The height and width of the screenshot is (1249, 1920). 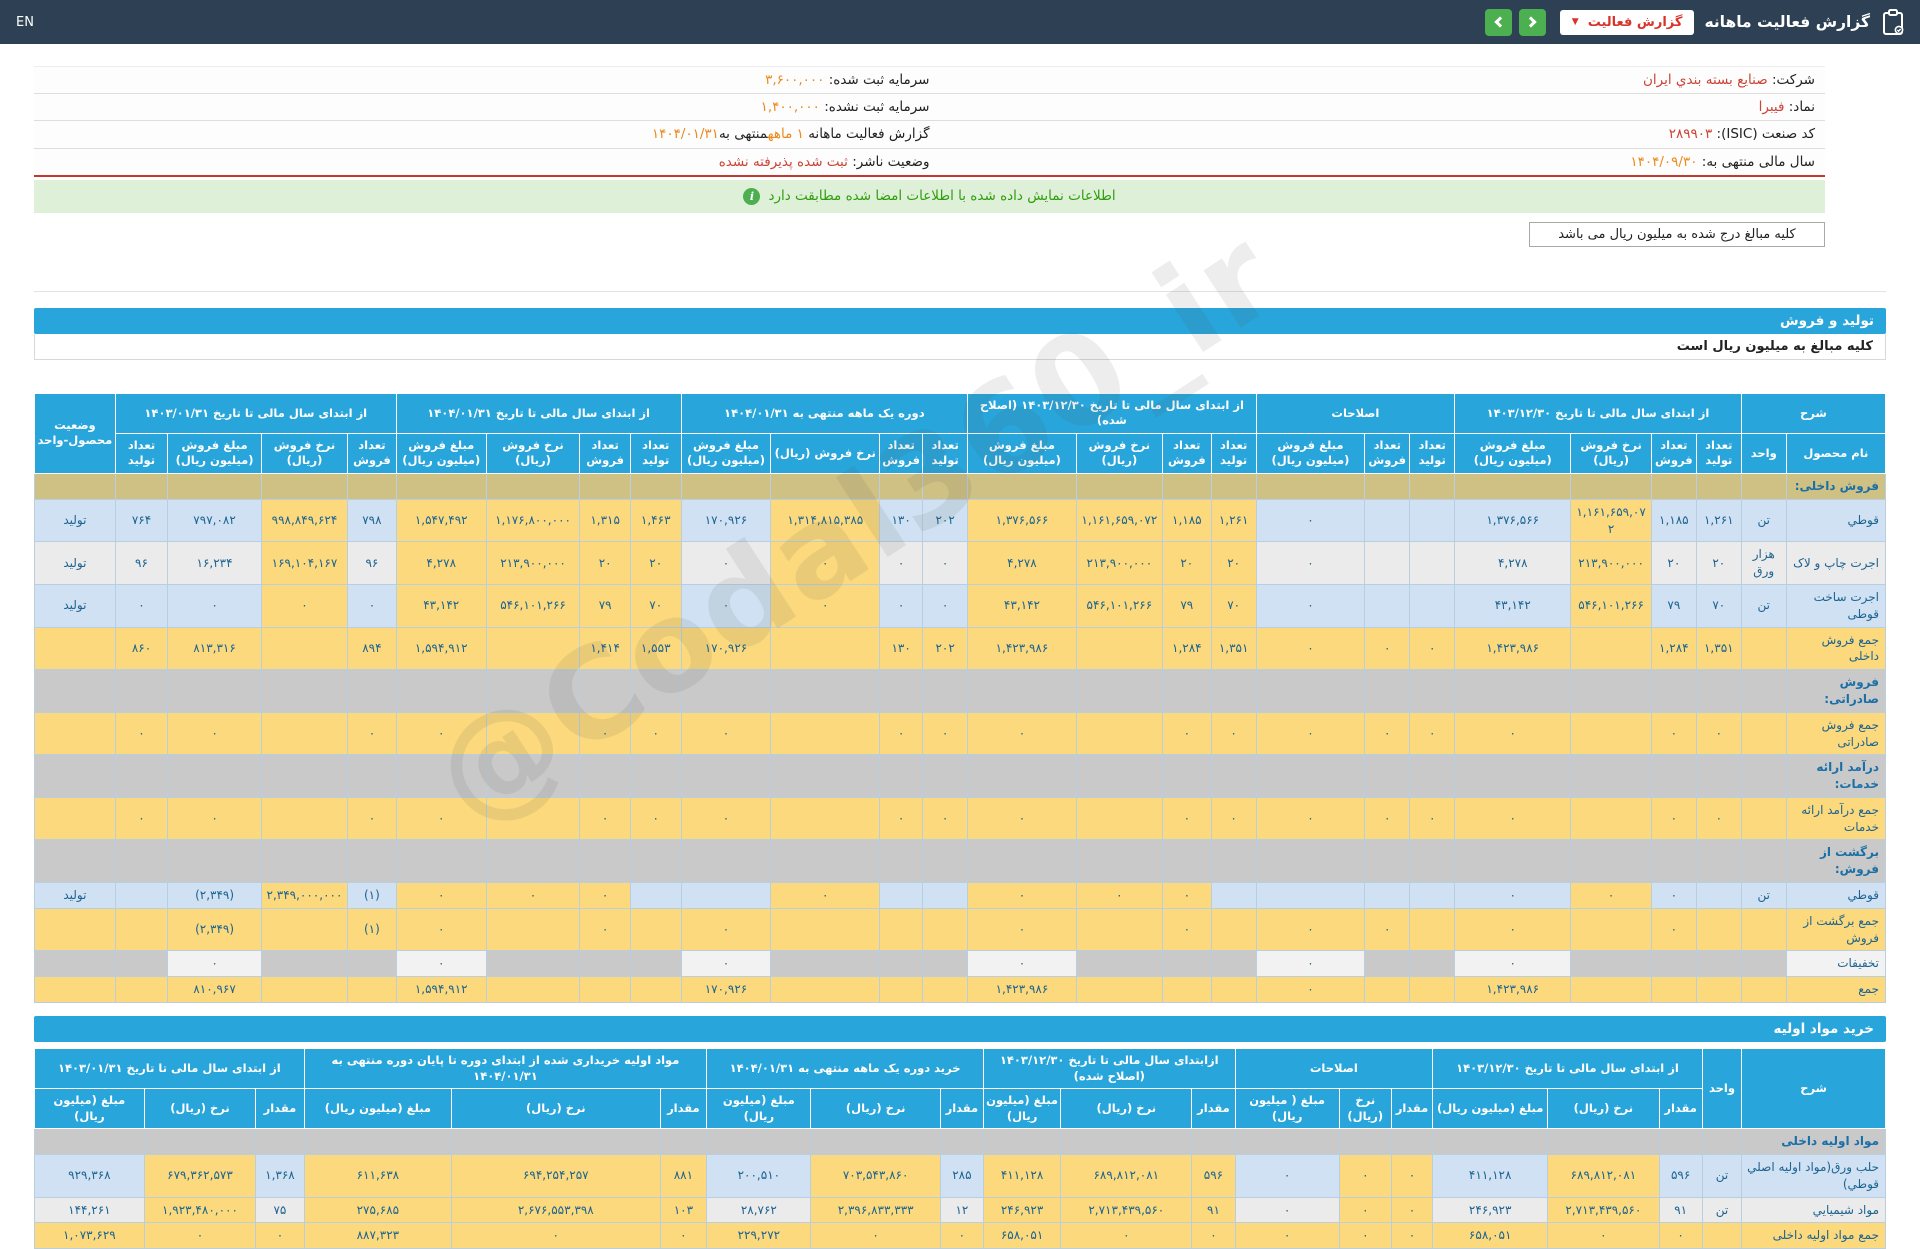 What do you see at coordinates (214, 990) in the screenshot?
I see `table-cell: ۸۱۰,۹۶۷` at bounding box center [214, 990].